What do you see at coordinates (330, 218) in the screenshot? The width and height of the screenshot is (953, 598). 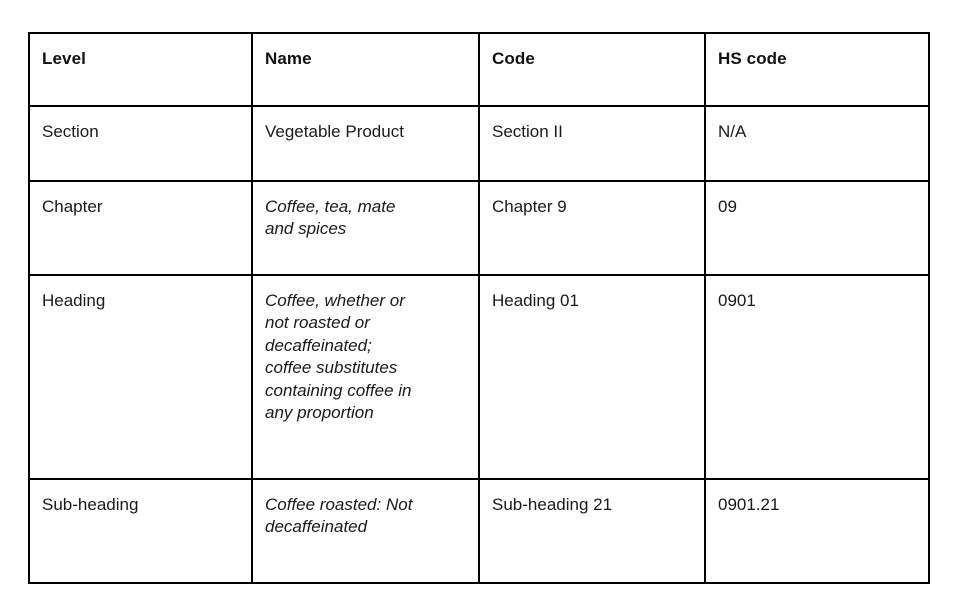 I see `cell-name-text: Coffee, tea, mate and spices` at bounding box center [330, 218].